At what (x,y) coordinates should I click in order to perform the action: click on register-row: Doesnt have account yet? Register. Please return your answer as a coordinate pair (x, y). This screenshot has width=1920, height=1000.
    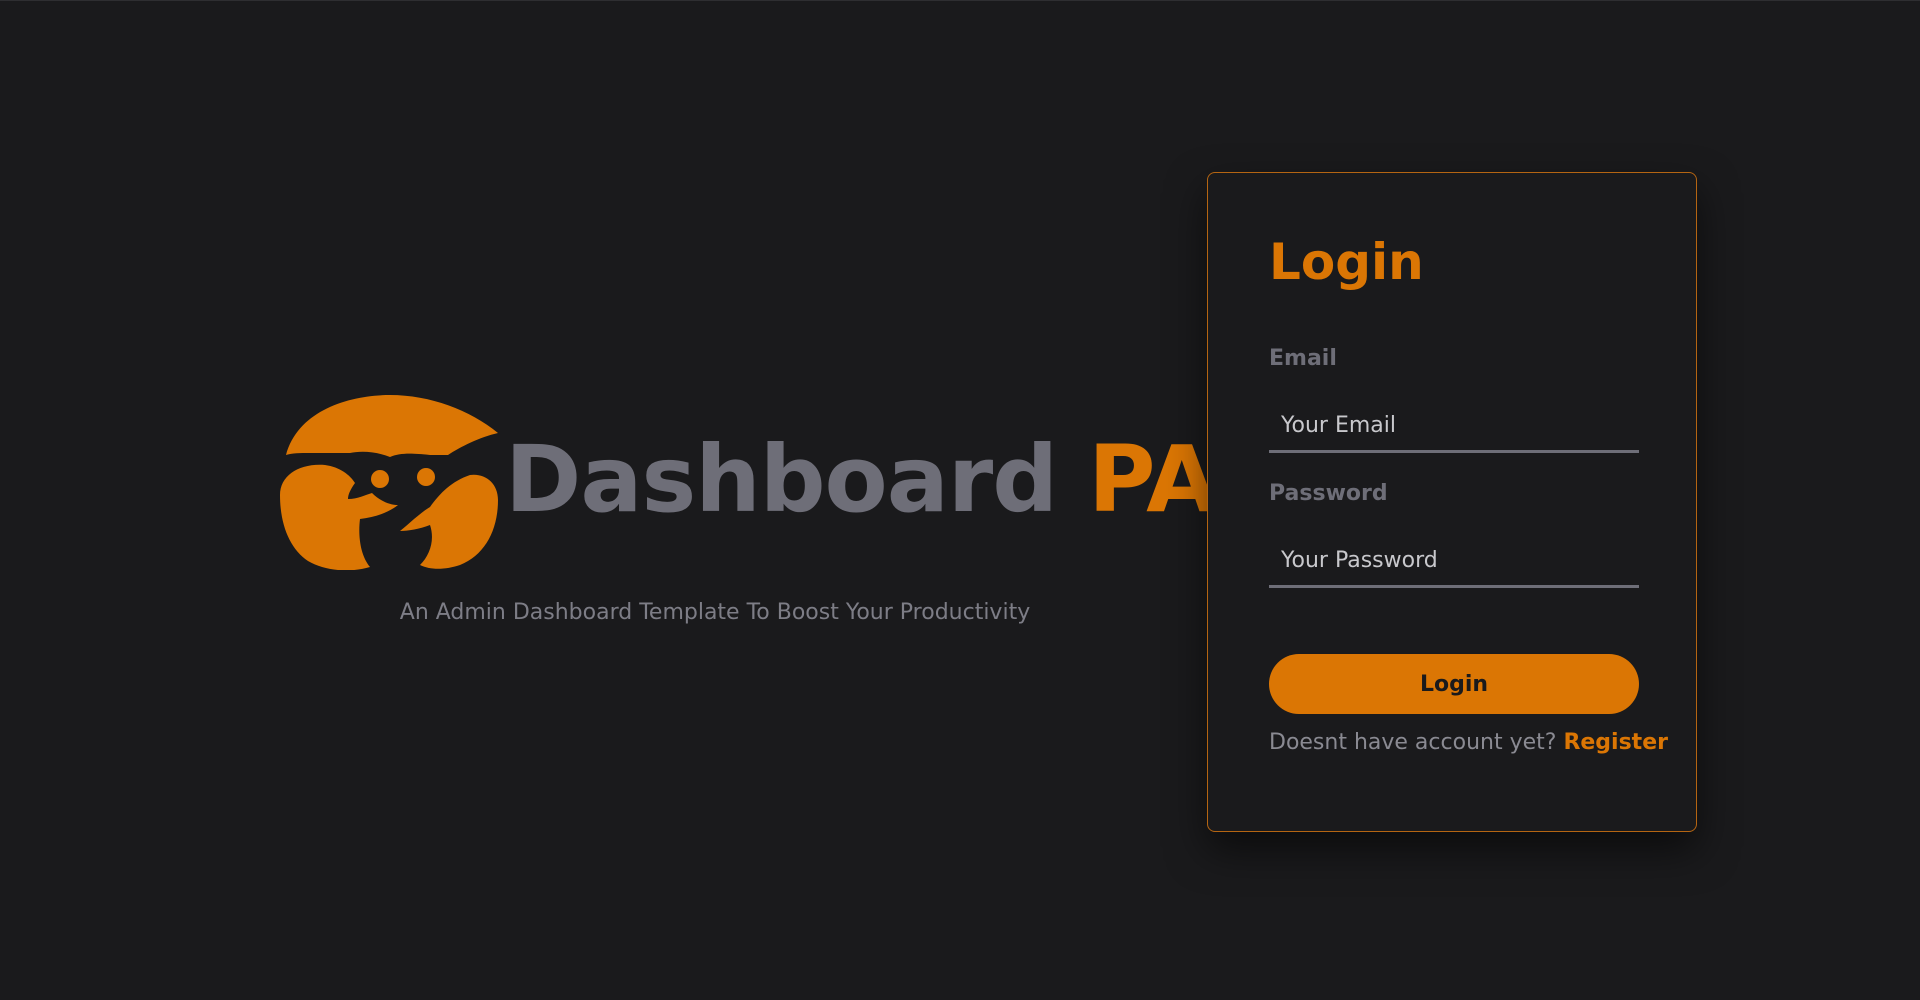
    Looking at the image, I should click on (1468, 742).